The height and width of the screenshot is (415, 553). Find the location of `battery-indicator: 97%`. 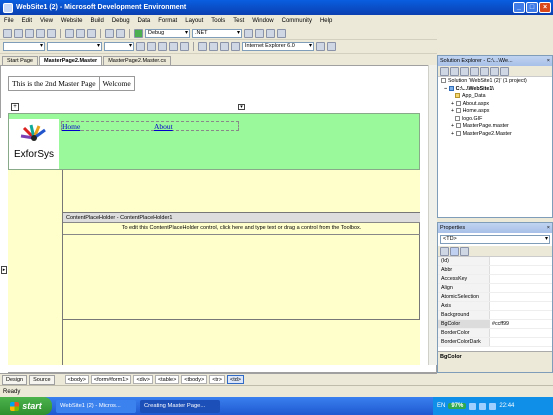

battery-indicator: 97% is located at coordinates (457, 406).